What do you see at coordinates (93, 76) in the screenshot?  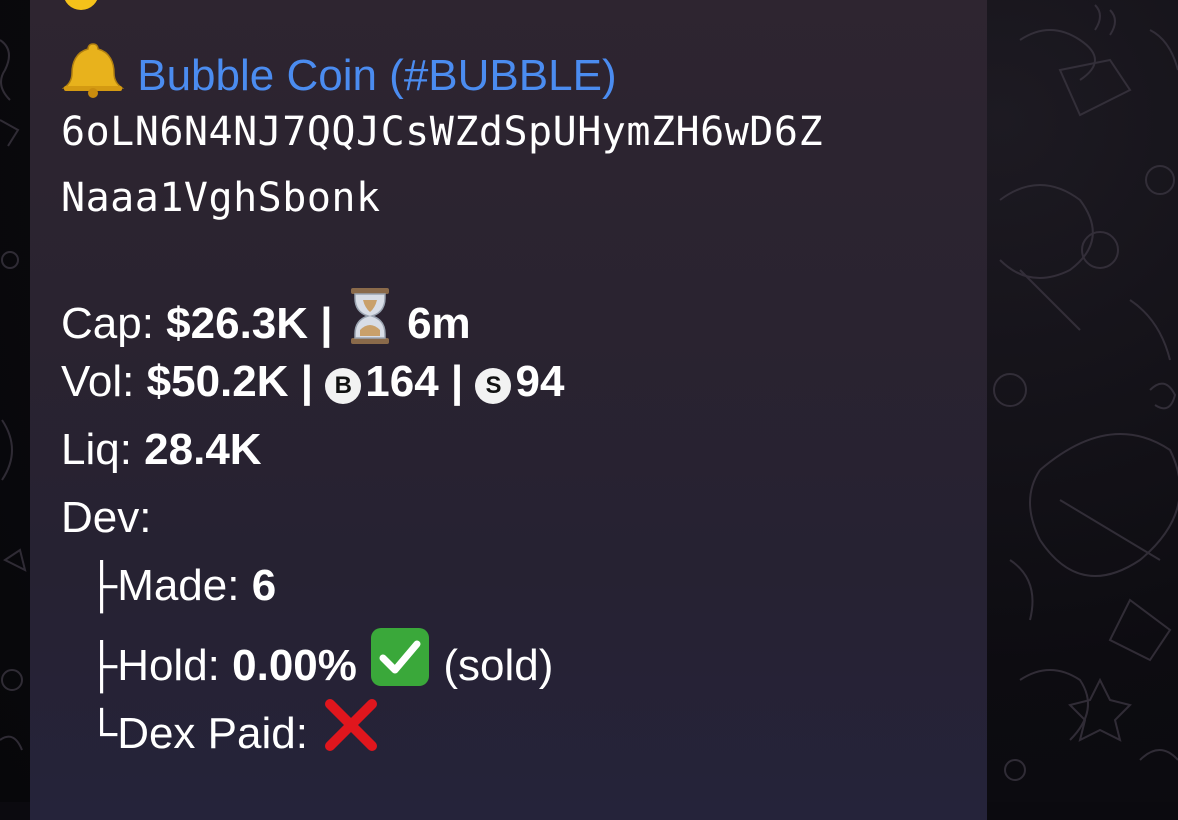 I see `bell-icon` at bounding box center [93, 76].